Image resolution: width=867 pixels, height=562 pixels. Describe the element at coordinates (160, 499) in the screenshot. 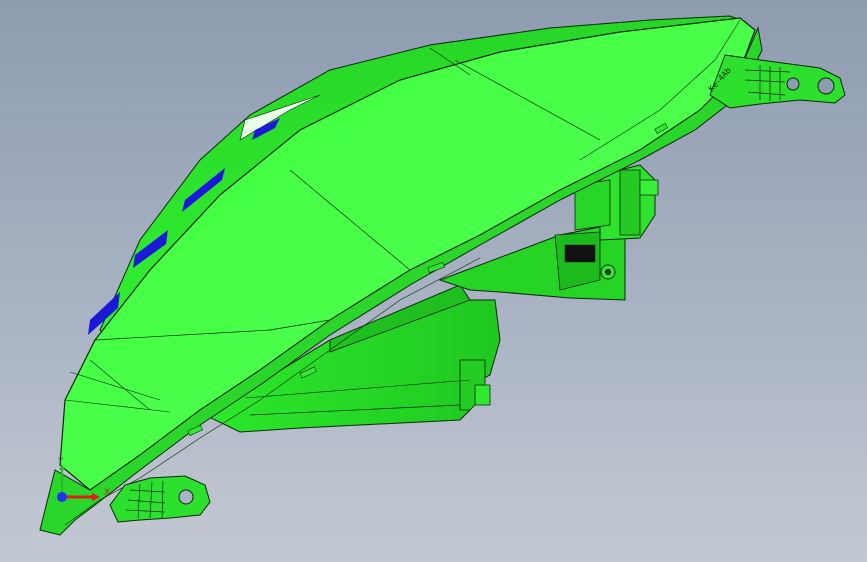

I see `left-mount-bracket` at that location.